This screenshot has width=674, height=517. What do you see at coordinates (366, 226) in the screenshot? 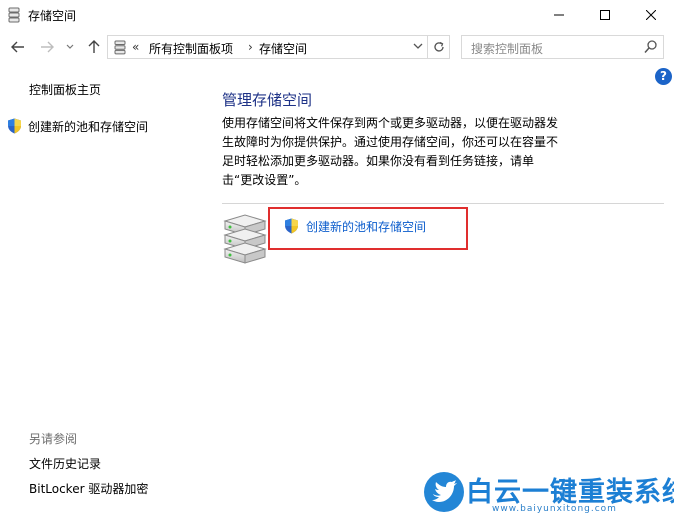
I see `create-pool-link-label: 创建新的池和存储空间` at bounding box center [366, 226].